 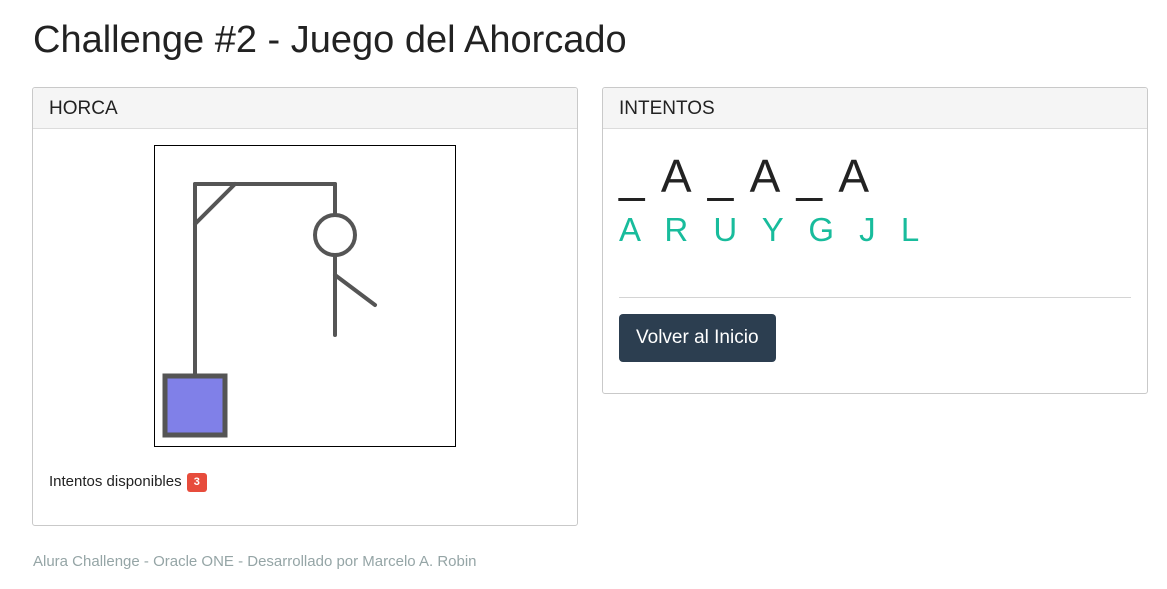 What do you see at coordinates (195, 405) in the screenshot?
I see `gallows-base-box` at bounding box center [195, 405].